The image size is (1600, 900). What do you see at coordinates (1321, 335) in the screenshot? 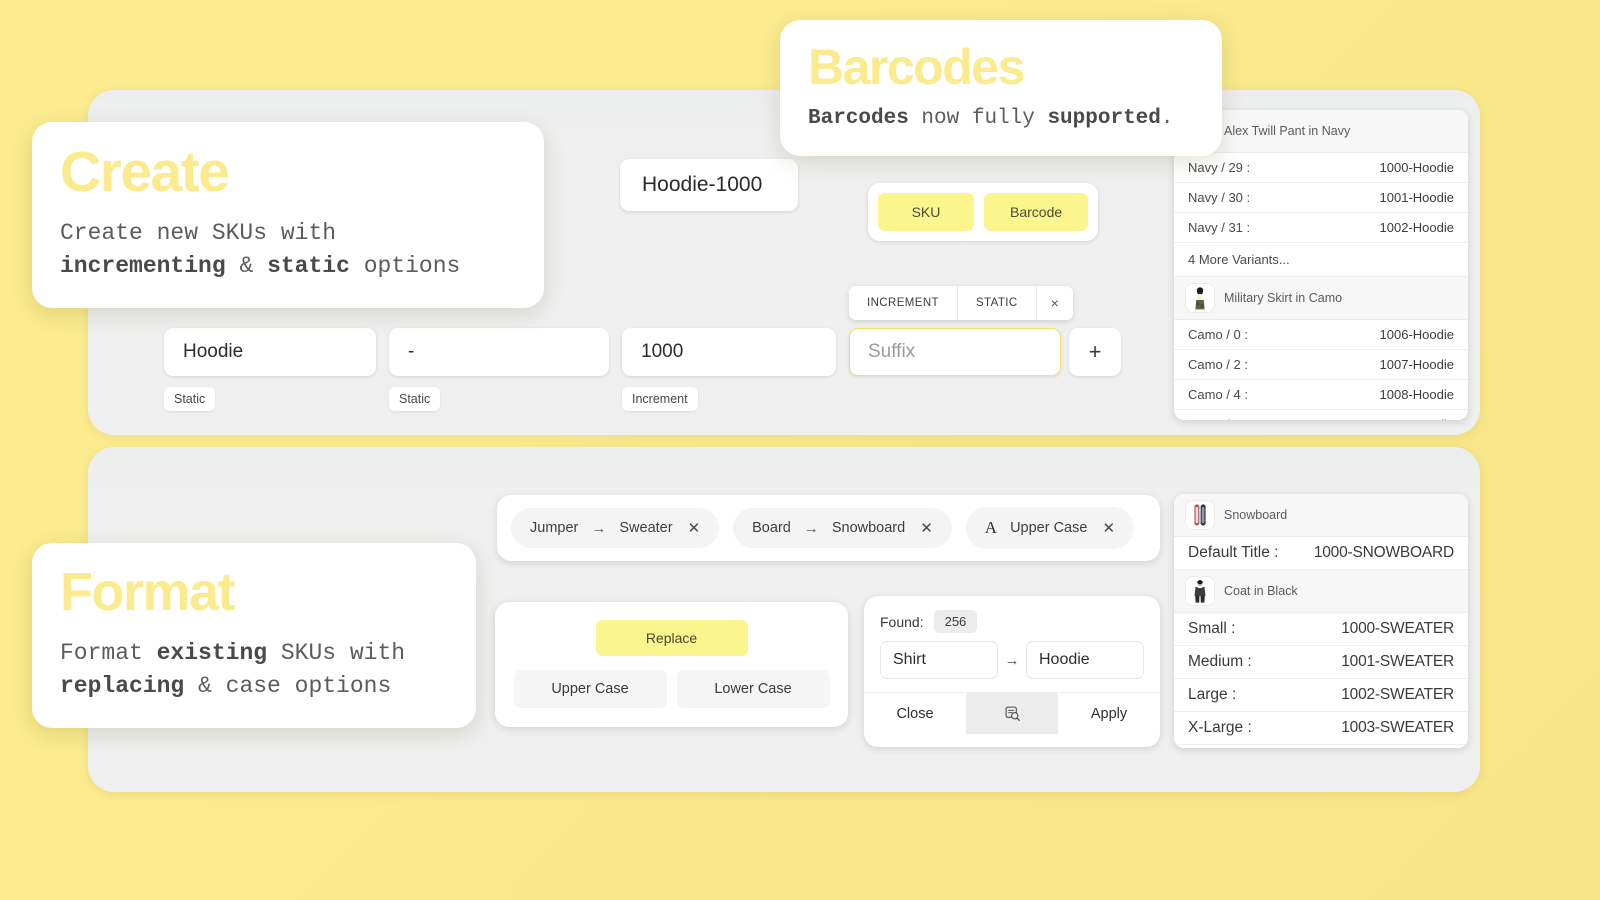
I see `table-row: Camo / 0 : 1006-Hoodie` at bounding box center [1321, 335].